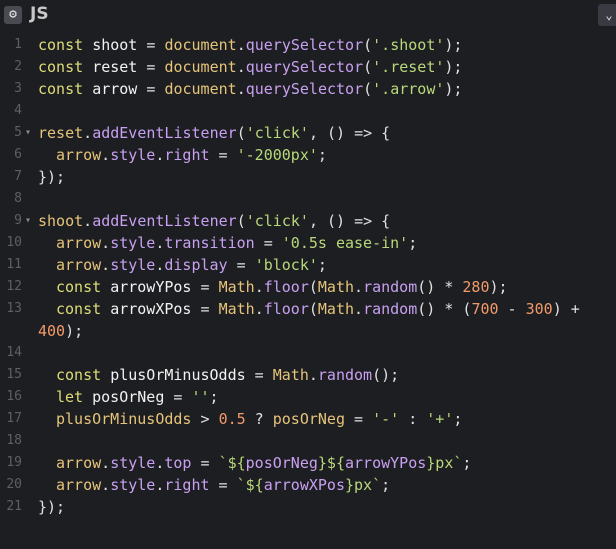  What do you see at coordinates (14, 506) in the screenshot?
I see `line-number: 21` at bounding box center [14, 506].